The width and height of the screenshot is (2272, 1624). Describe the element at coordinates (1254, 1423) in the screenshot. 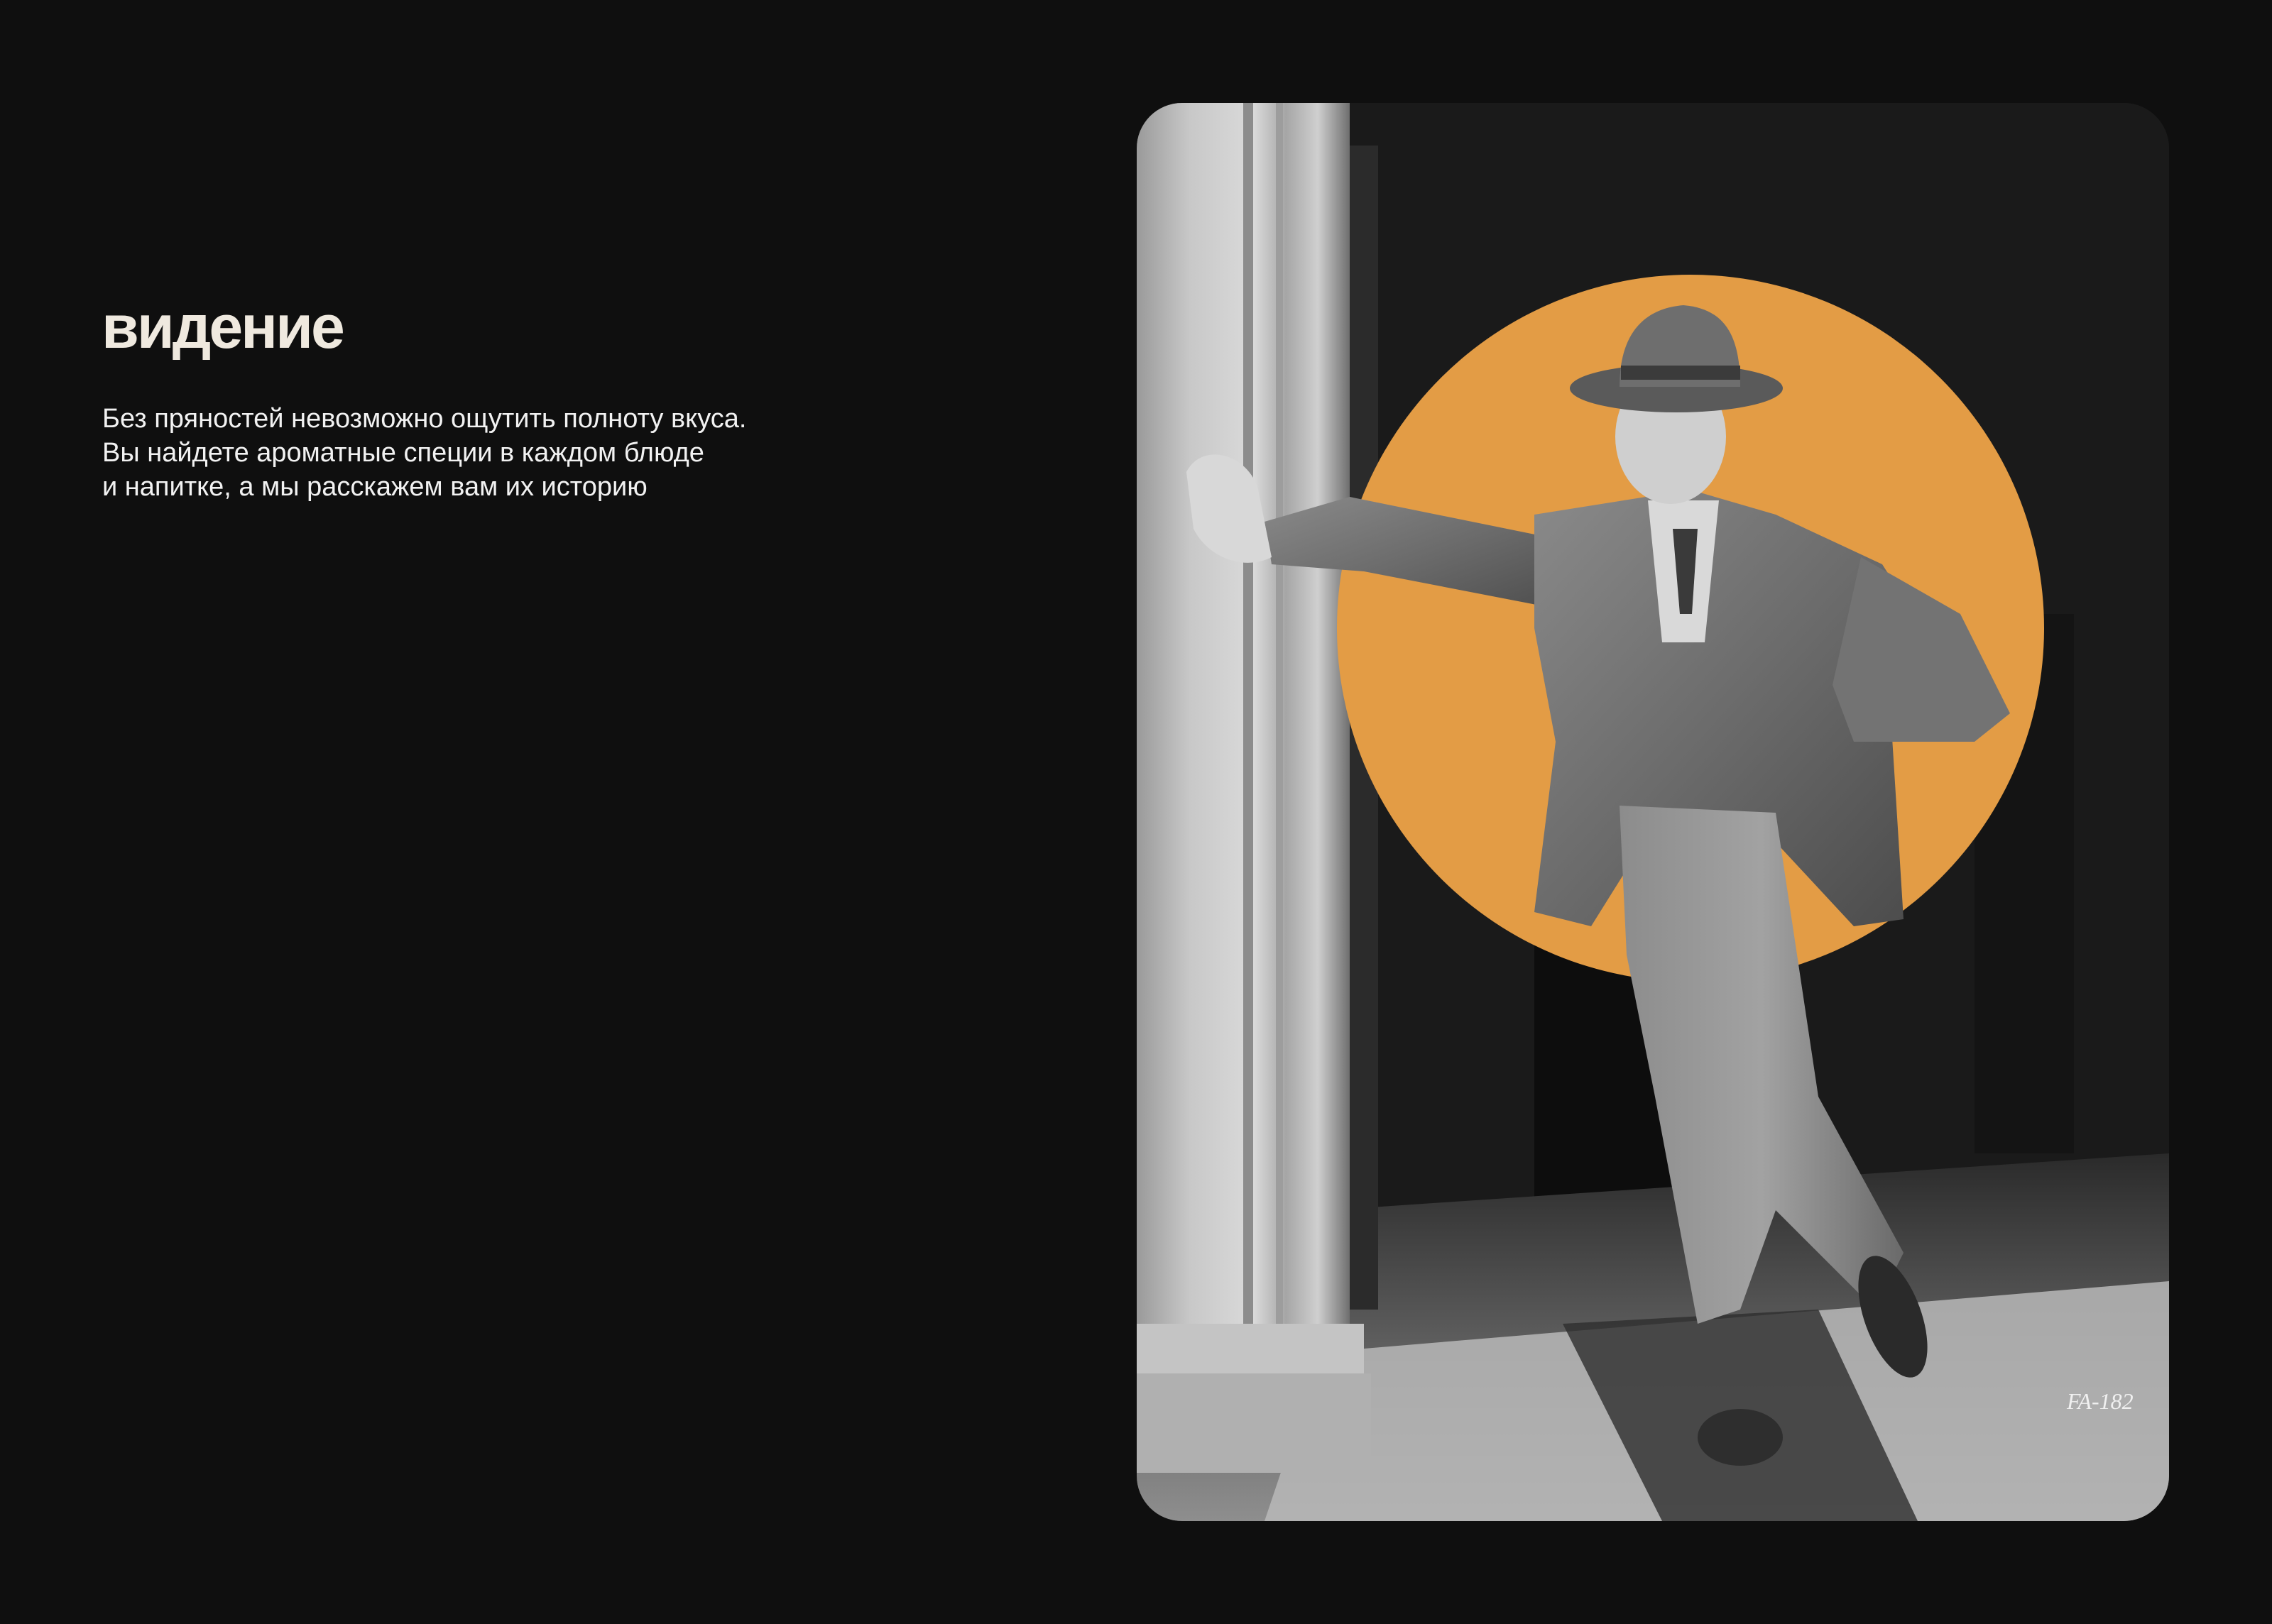

I see `pillar-plinth` at that location.